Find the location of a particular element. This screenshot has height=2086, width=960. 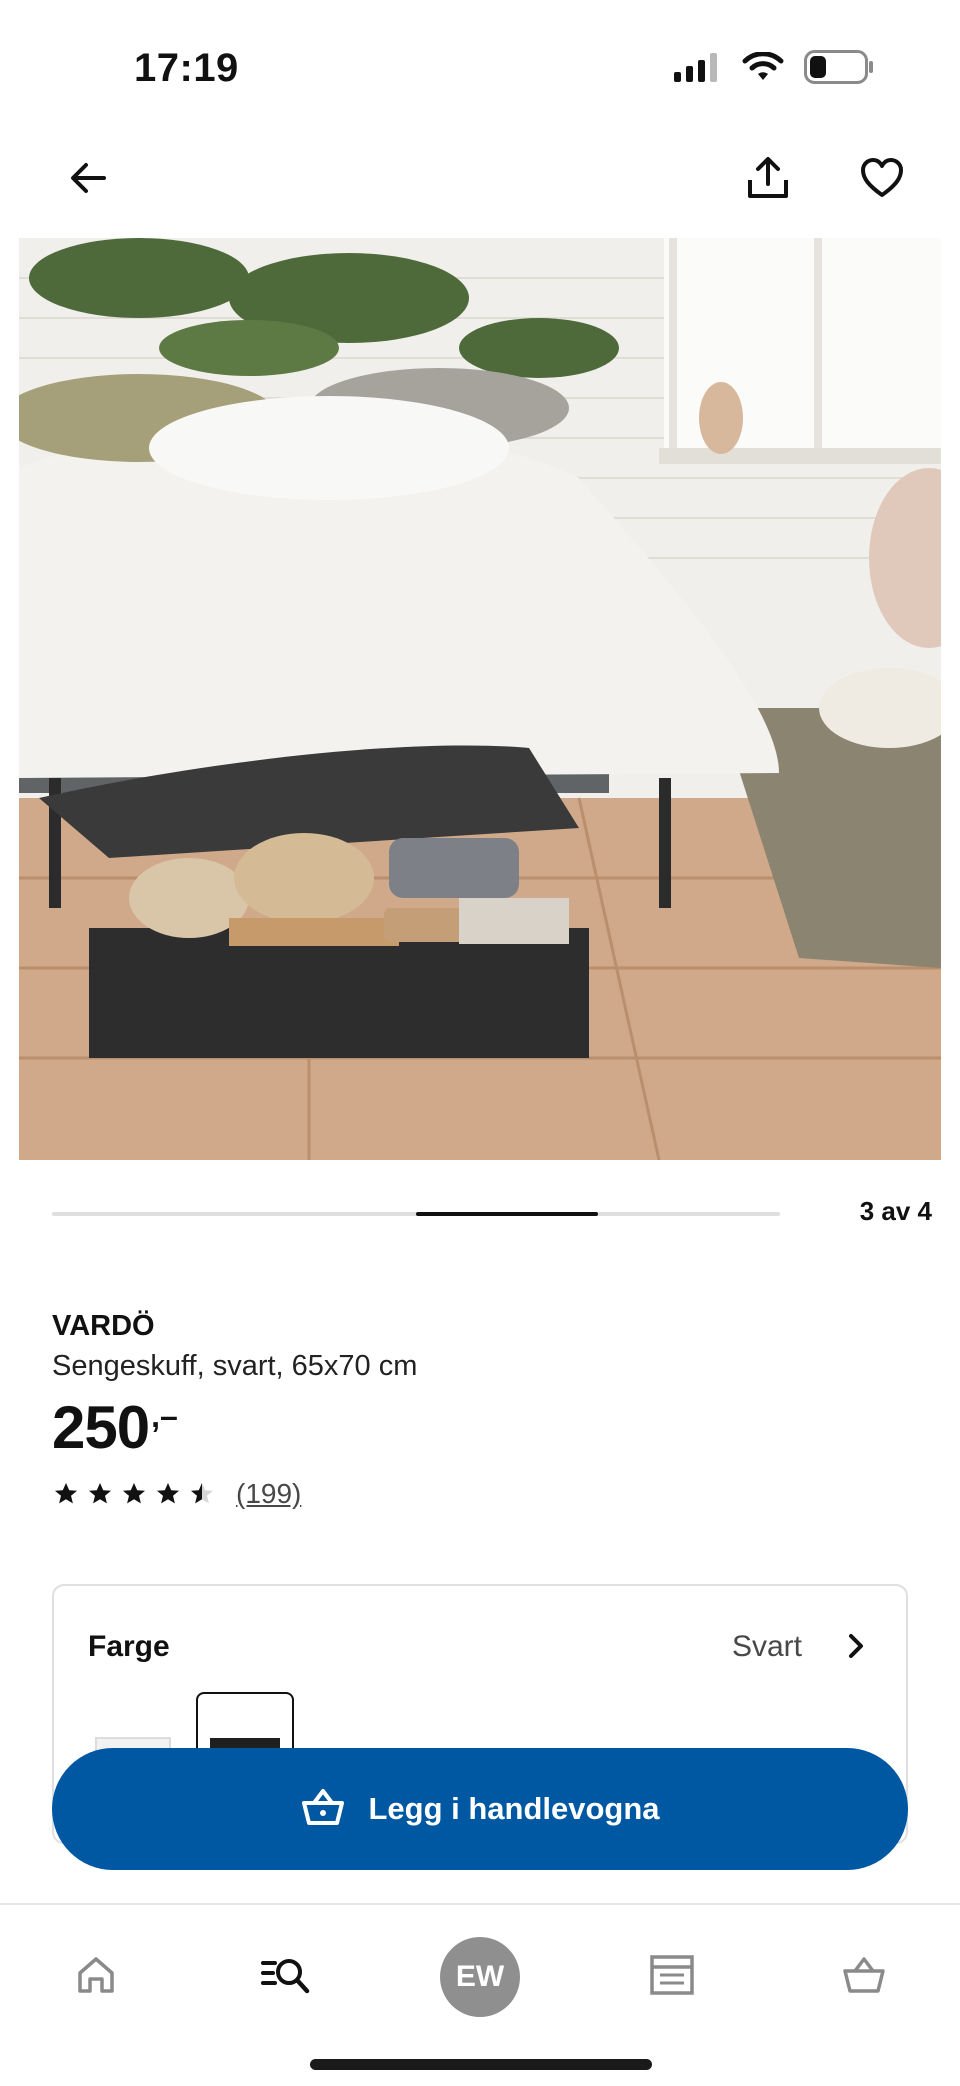

arrow-left-icon is located at coordinates (88, 180).